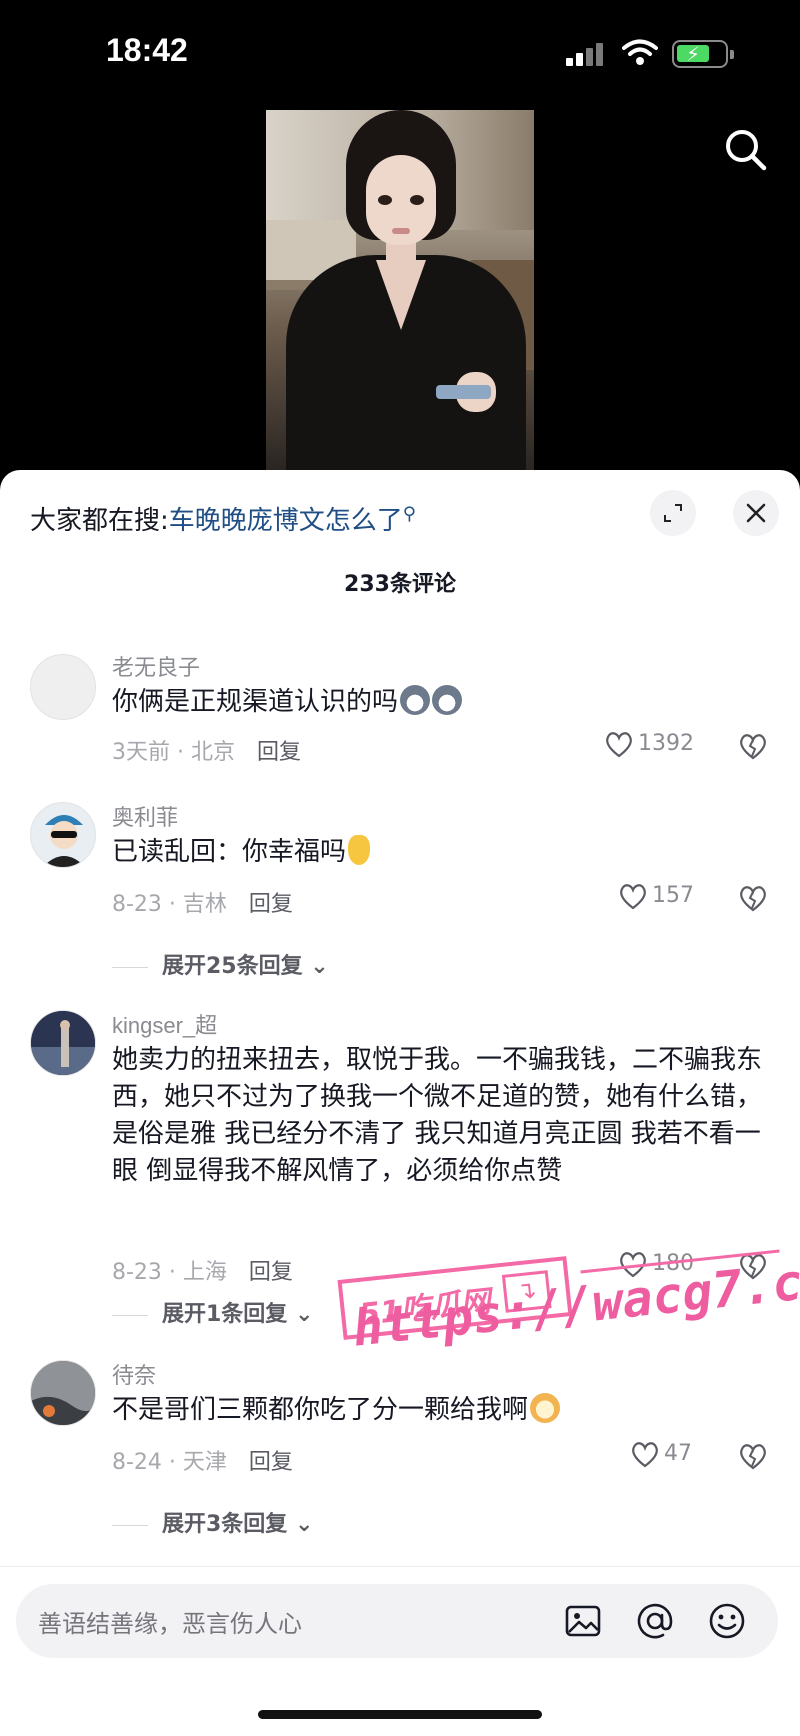 The width and height of the screenshot is (800, 1736). I want to click on like-count: 1392, so click(666, 743).